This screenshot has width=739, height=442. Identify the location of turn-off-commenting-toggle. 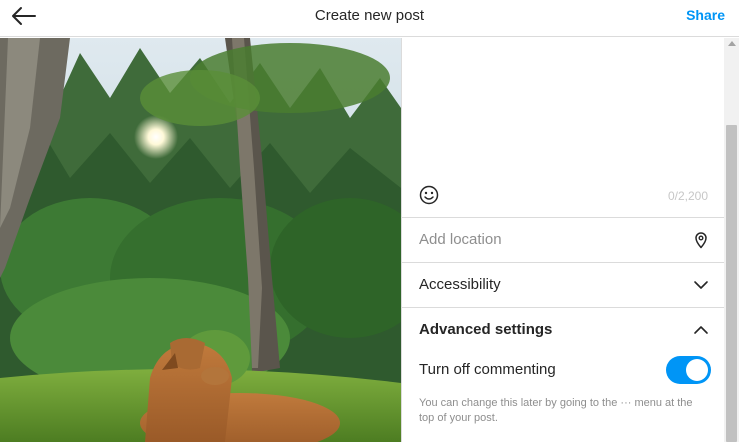
(688, 370).